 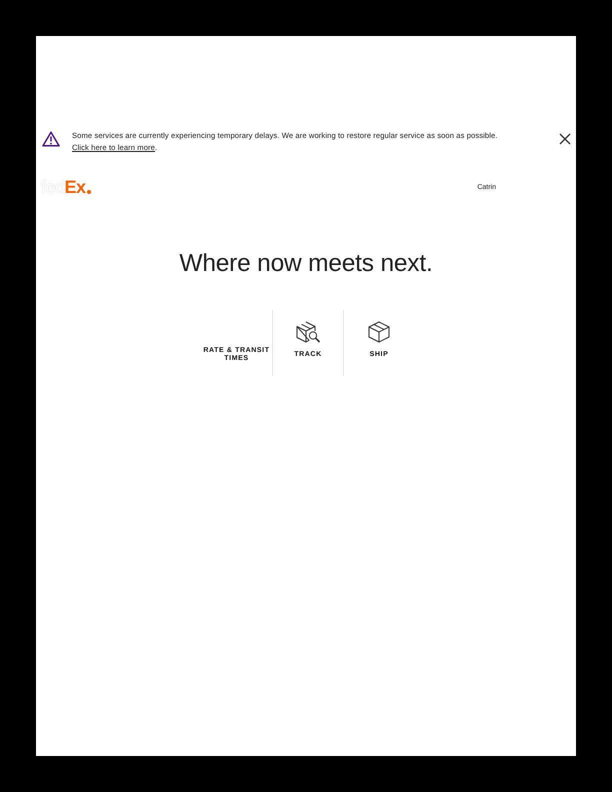 I want to click on close-icon, so click(x=565, y=139).